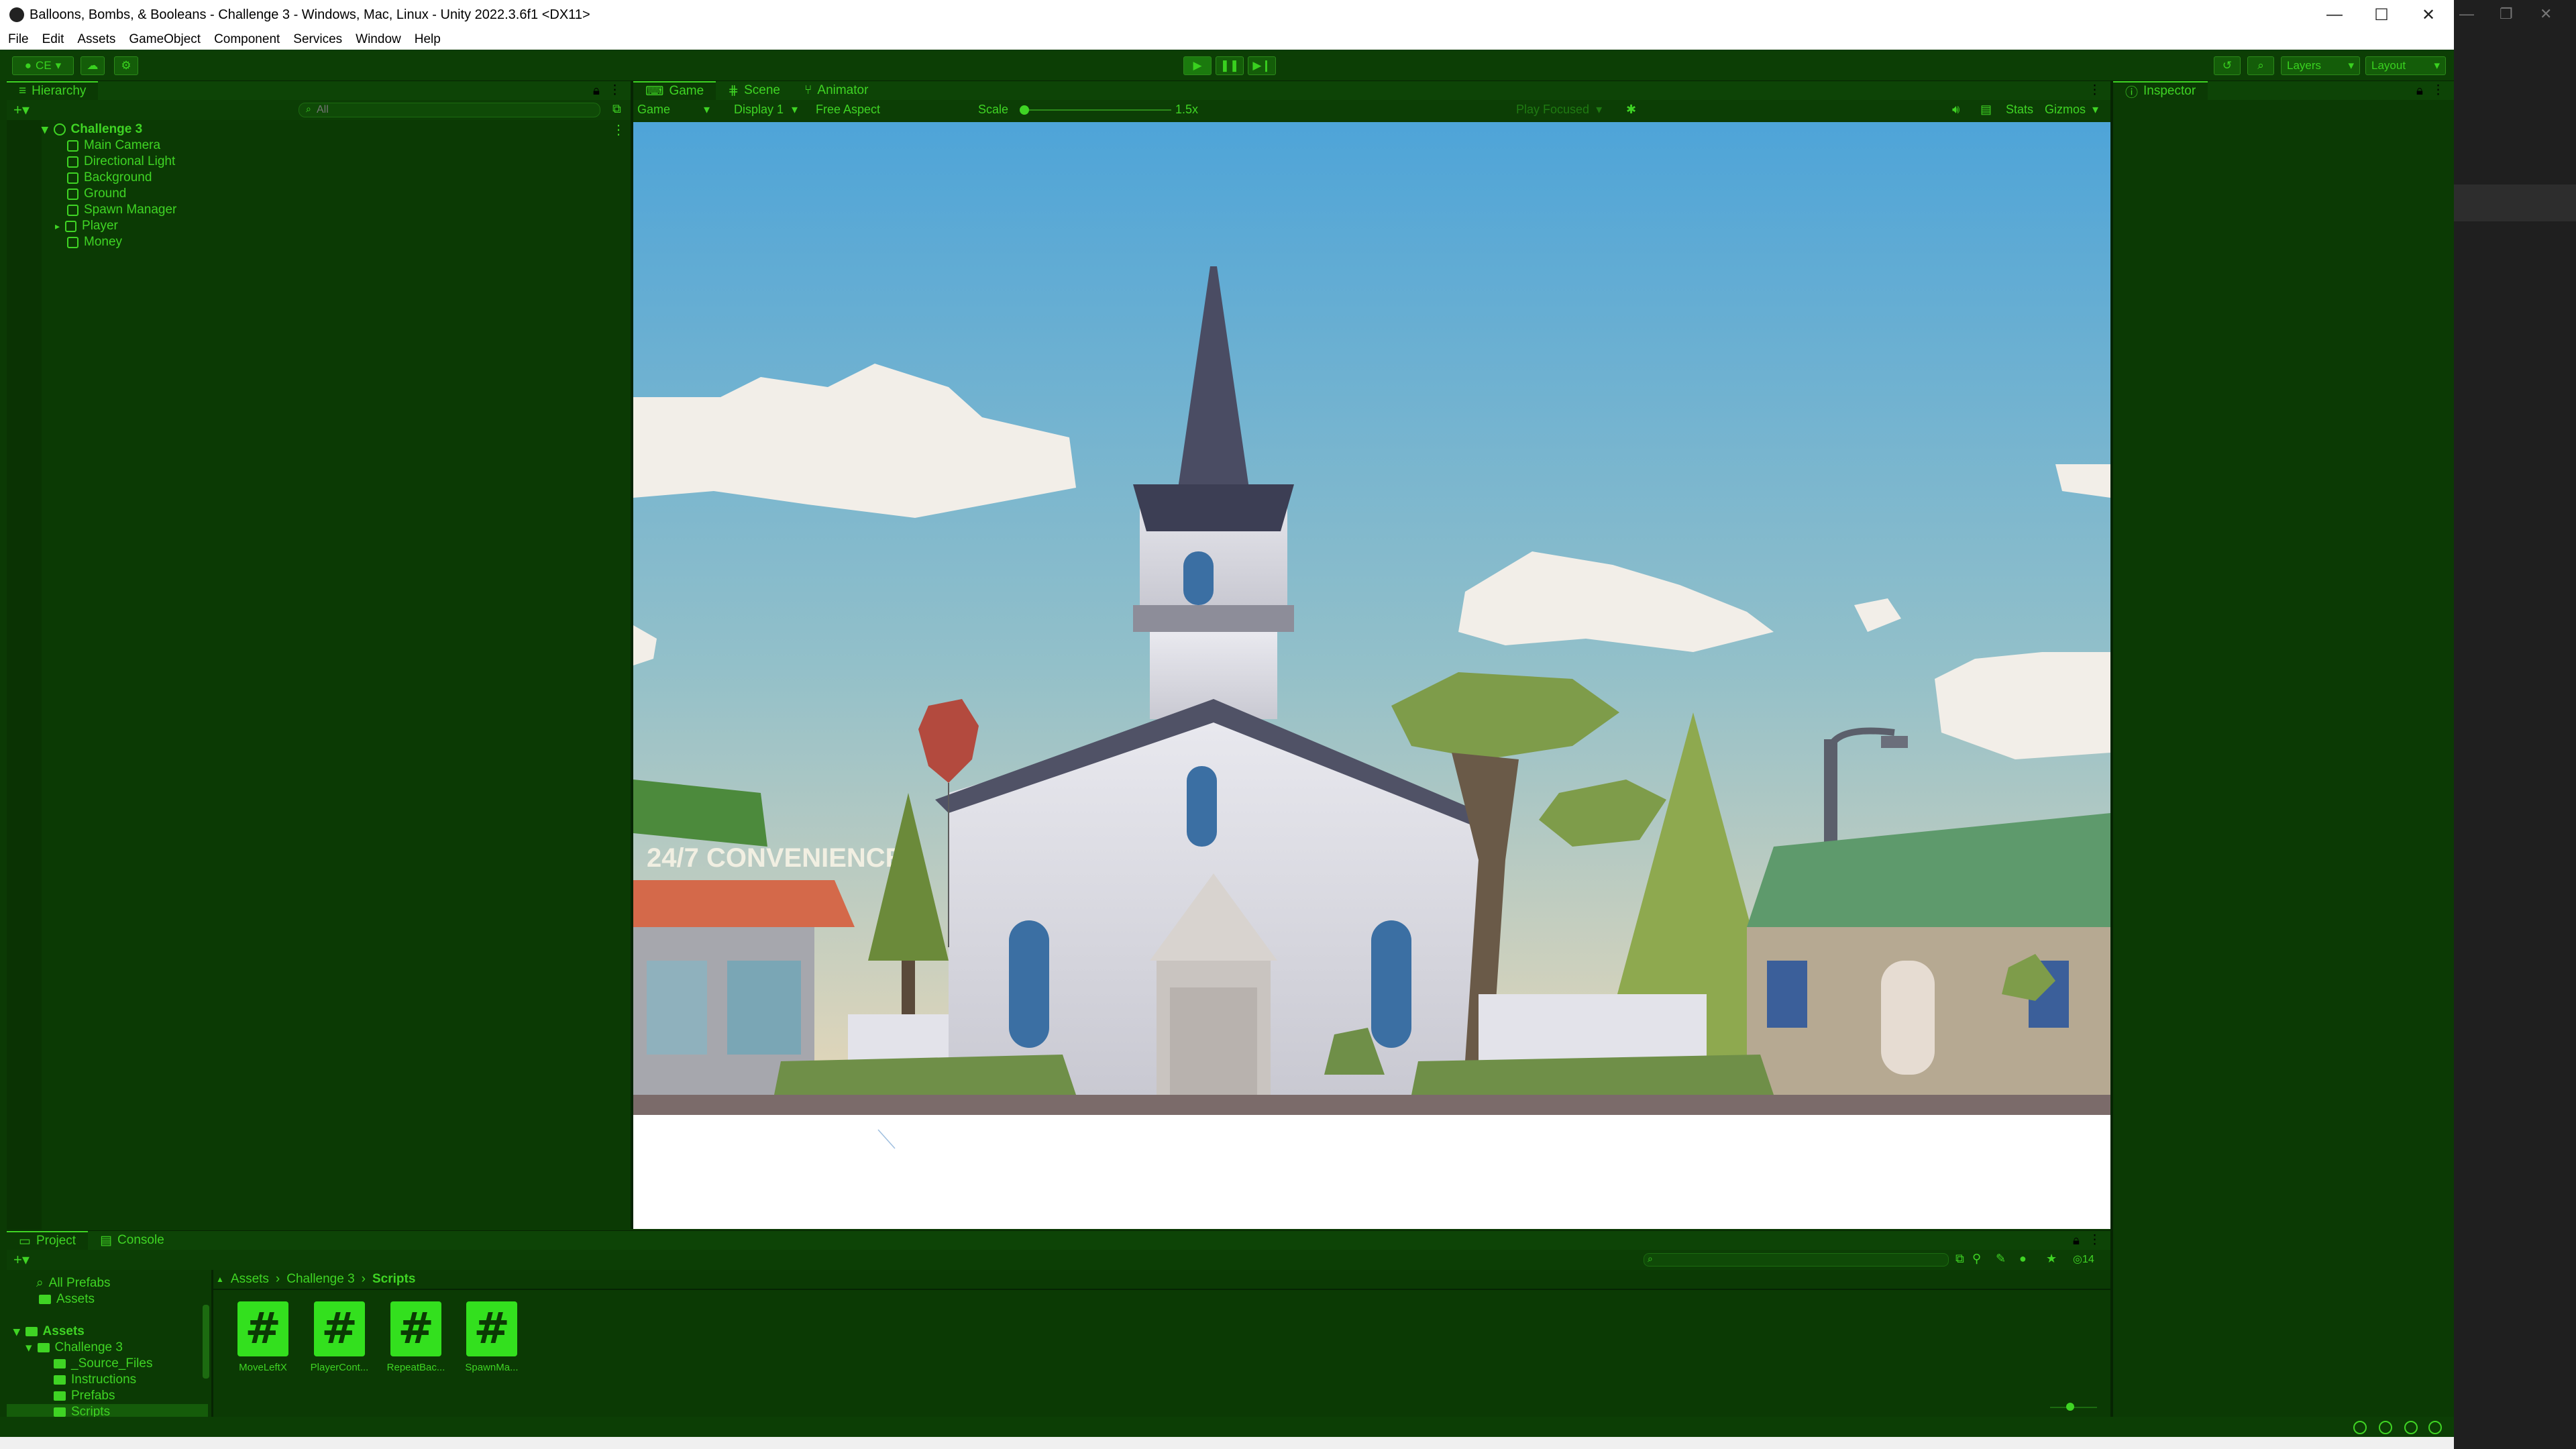 Image resolution: width=2576 pixels, height=1449 pixels. What do you see at coordinates (45, 129) in the screenshot?
I see `chevron-down-icon: ▾` at bounding box center [45, 129].